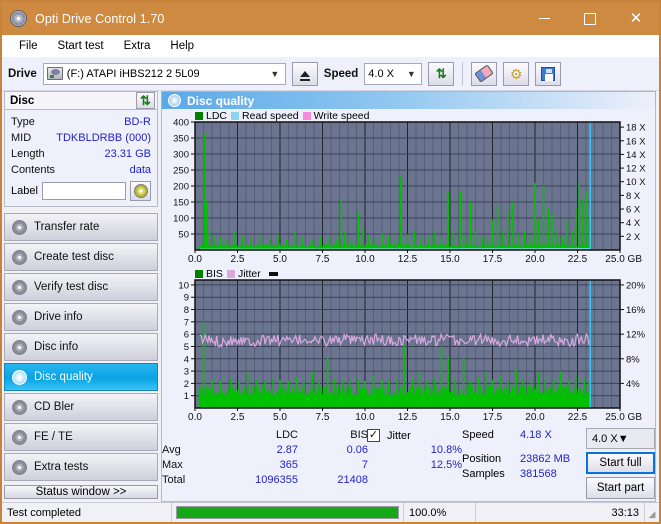 The height and width of the screenshot is (524, 661). Describe the element at coordinates (81, 347) in the screenshot. I see `sidebar-item-disc-info: Disc info` at that location.